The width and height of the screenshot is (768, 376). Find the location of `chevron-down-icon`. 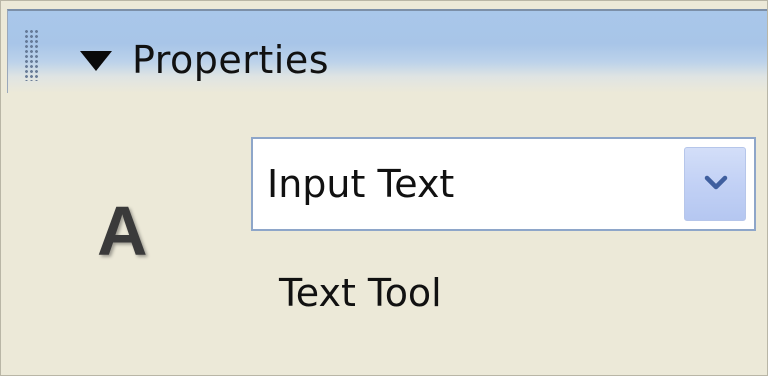

chevron-down-icon is located at coordinates (716, 182).